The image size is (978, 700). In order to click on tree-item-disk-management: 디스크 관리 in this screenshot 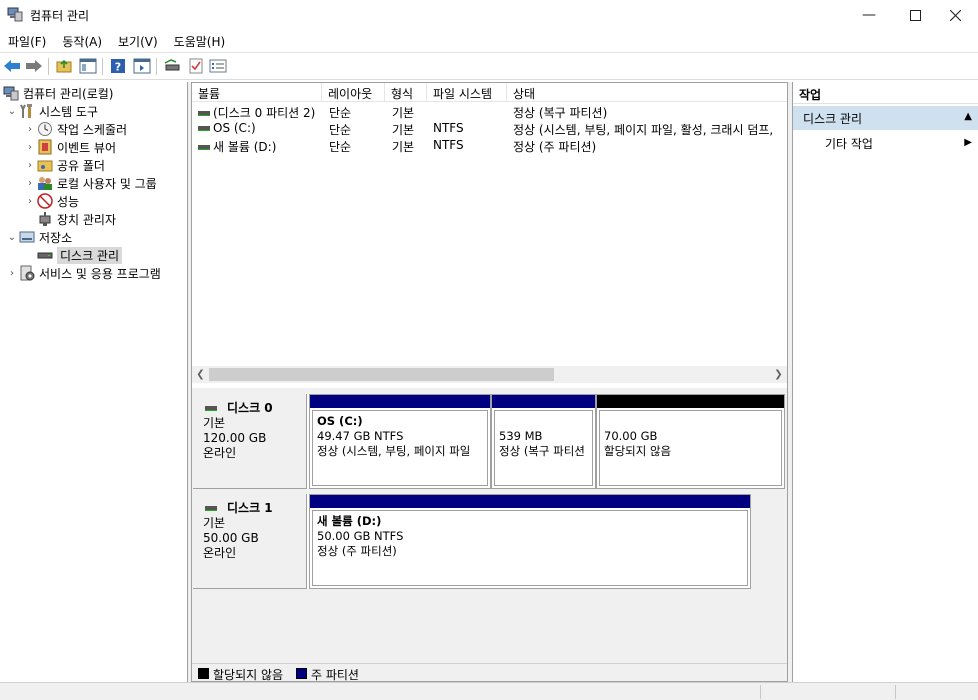, I will do `click(80, 255)`.